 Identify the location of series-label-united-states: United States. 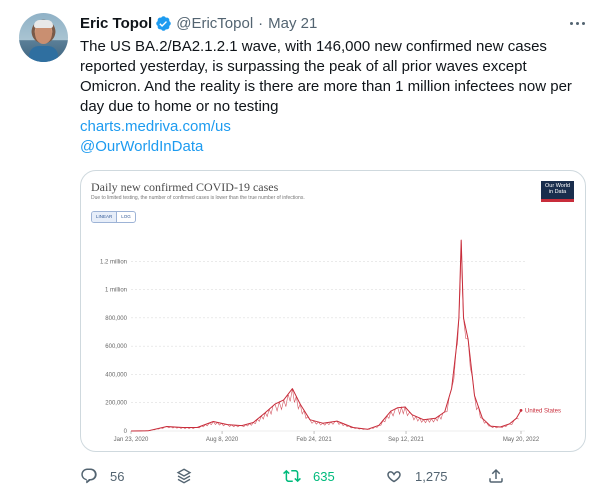
(543, 411).